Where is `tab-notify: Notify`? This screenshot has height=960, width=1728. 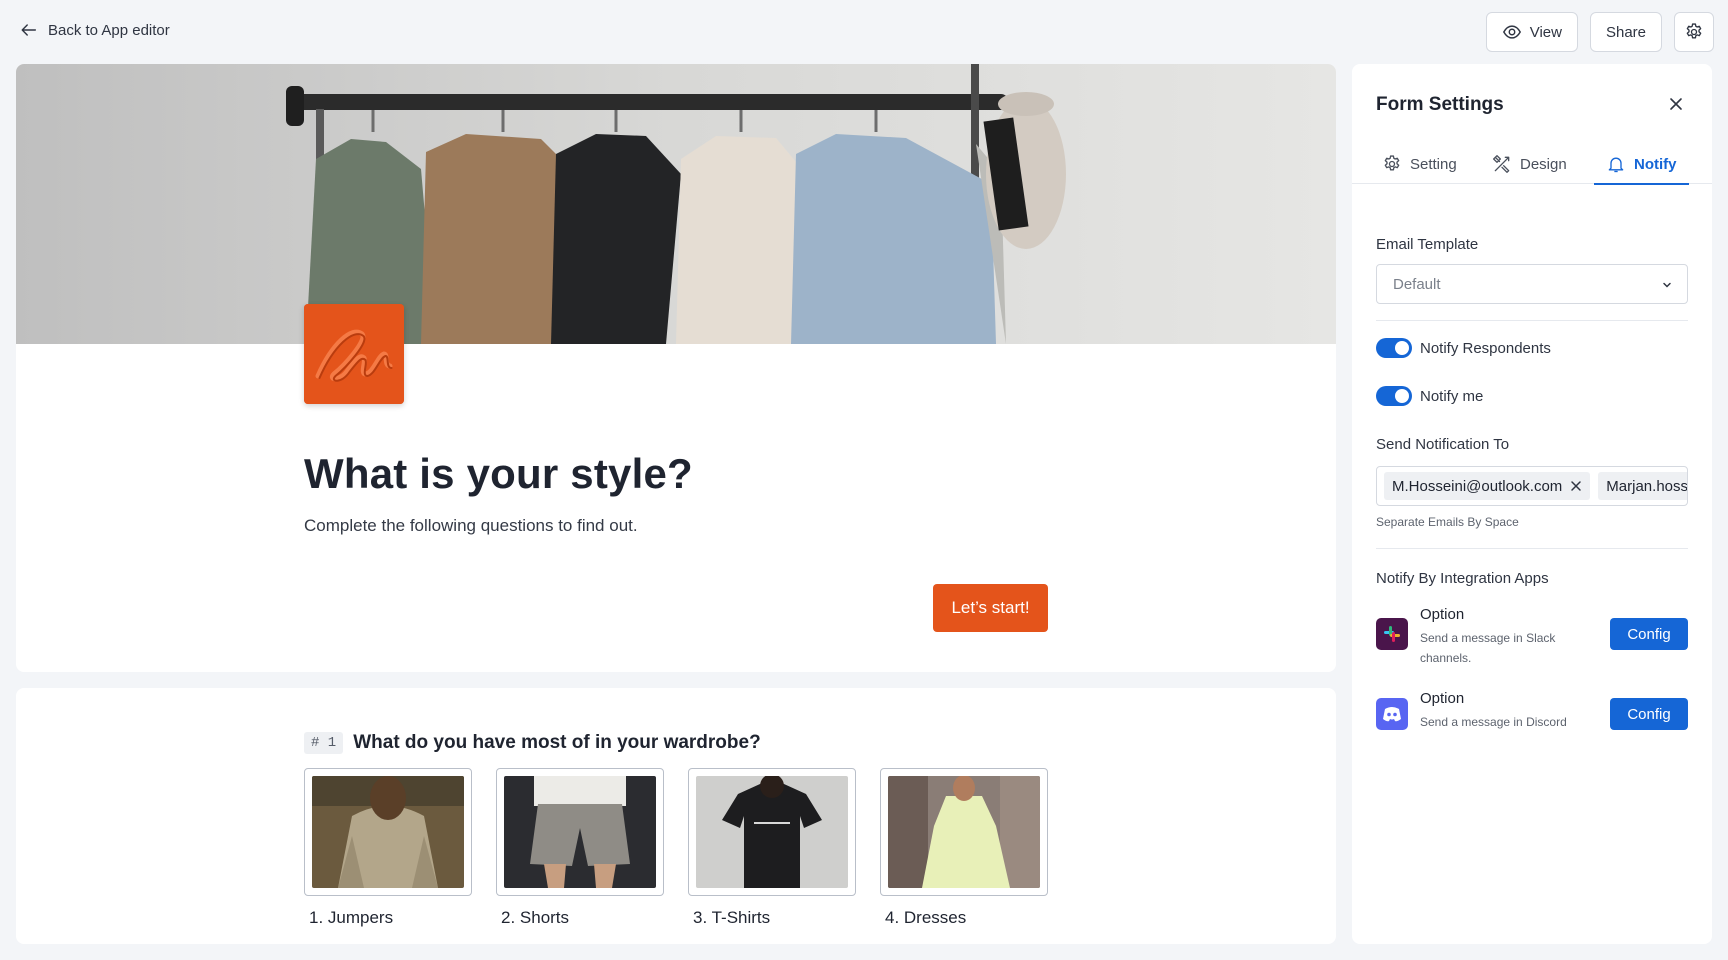
tab-notify: Notify is located at coordinates (1641, 164).